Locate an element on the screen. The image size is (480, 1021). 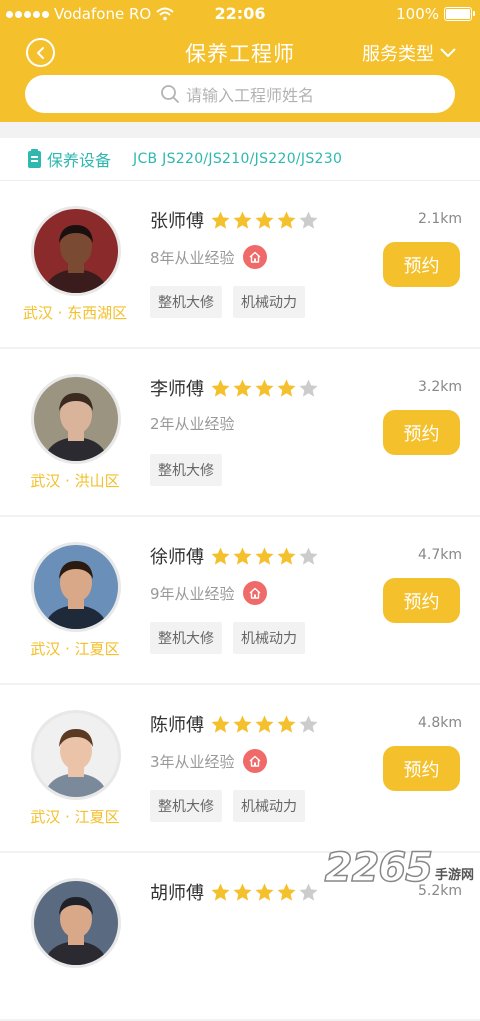
service-type-dropdown: 服务类型 is located at coordinates (409, 53).